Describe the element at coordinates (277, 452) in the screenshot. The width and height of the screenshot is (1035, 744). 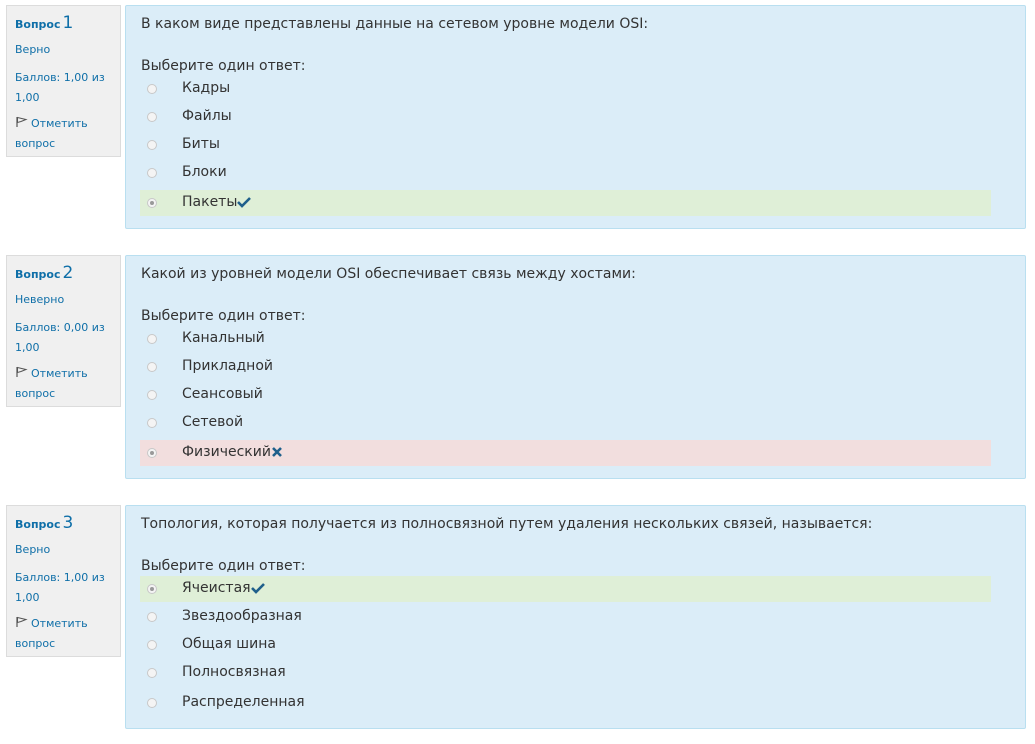
I see `cross-icon` at that location.